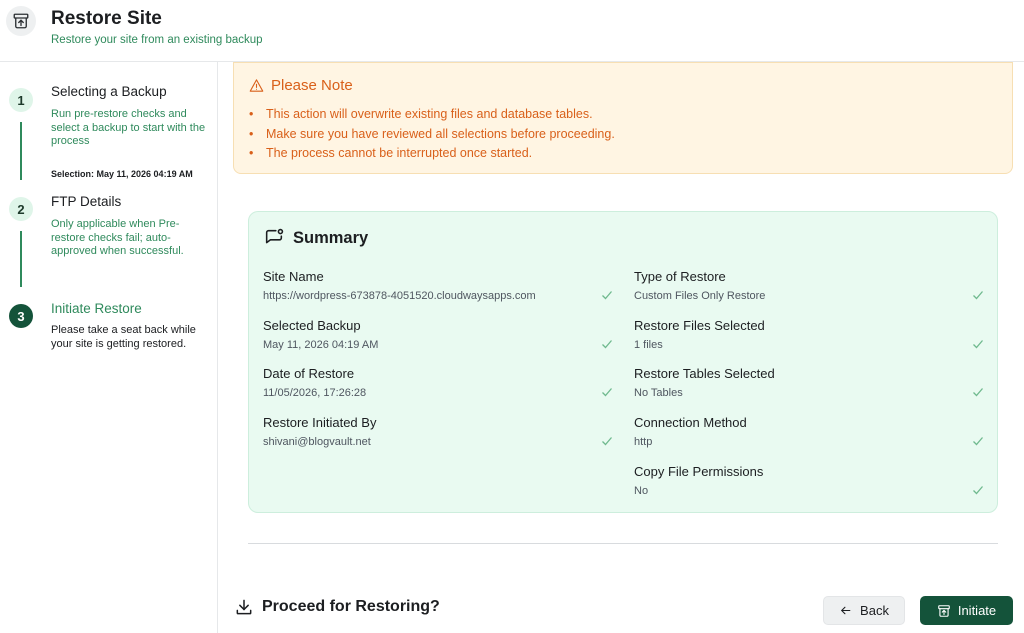 The height and width of the screenshot is (633, 1024). Describe the element at coordinates (623, 543) in the screenshot. I see `divider` at that location.